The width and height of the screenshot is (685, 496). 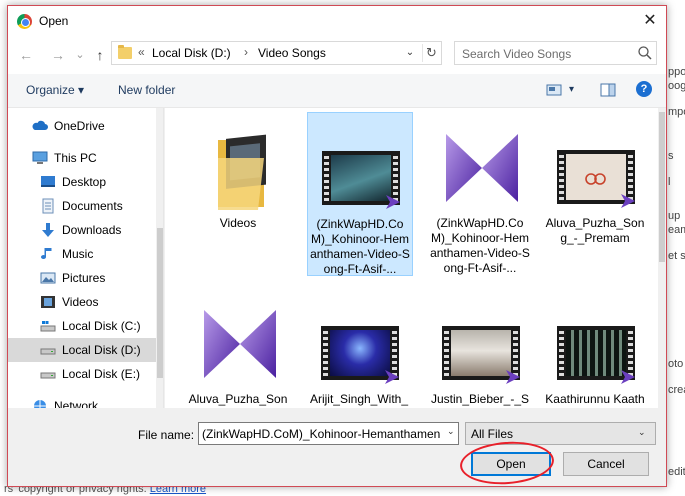 I want to click on file-view-scrollbar, so click(x=662, y=258).